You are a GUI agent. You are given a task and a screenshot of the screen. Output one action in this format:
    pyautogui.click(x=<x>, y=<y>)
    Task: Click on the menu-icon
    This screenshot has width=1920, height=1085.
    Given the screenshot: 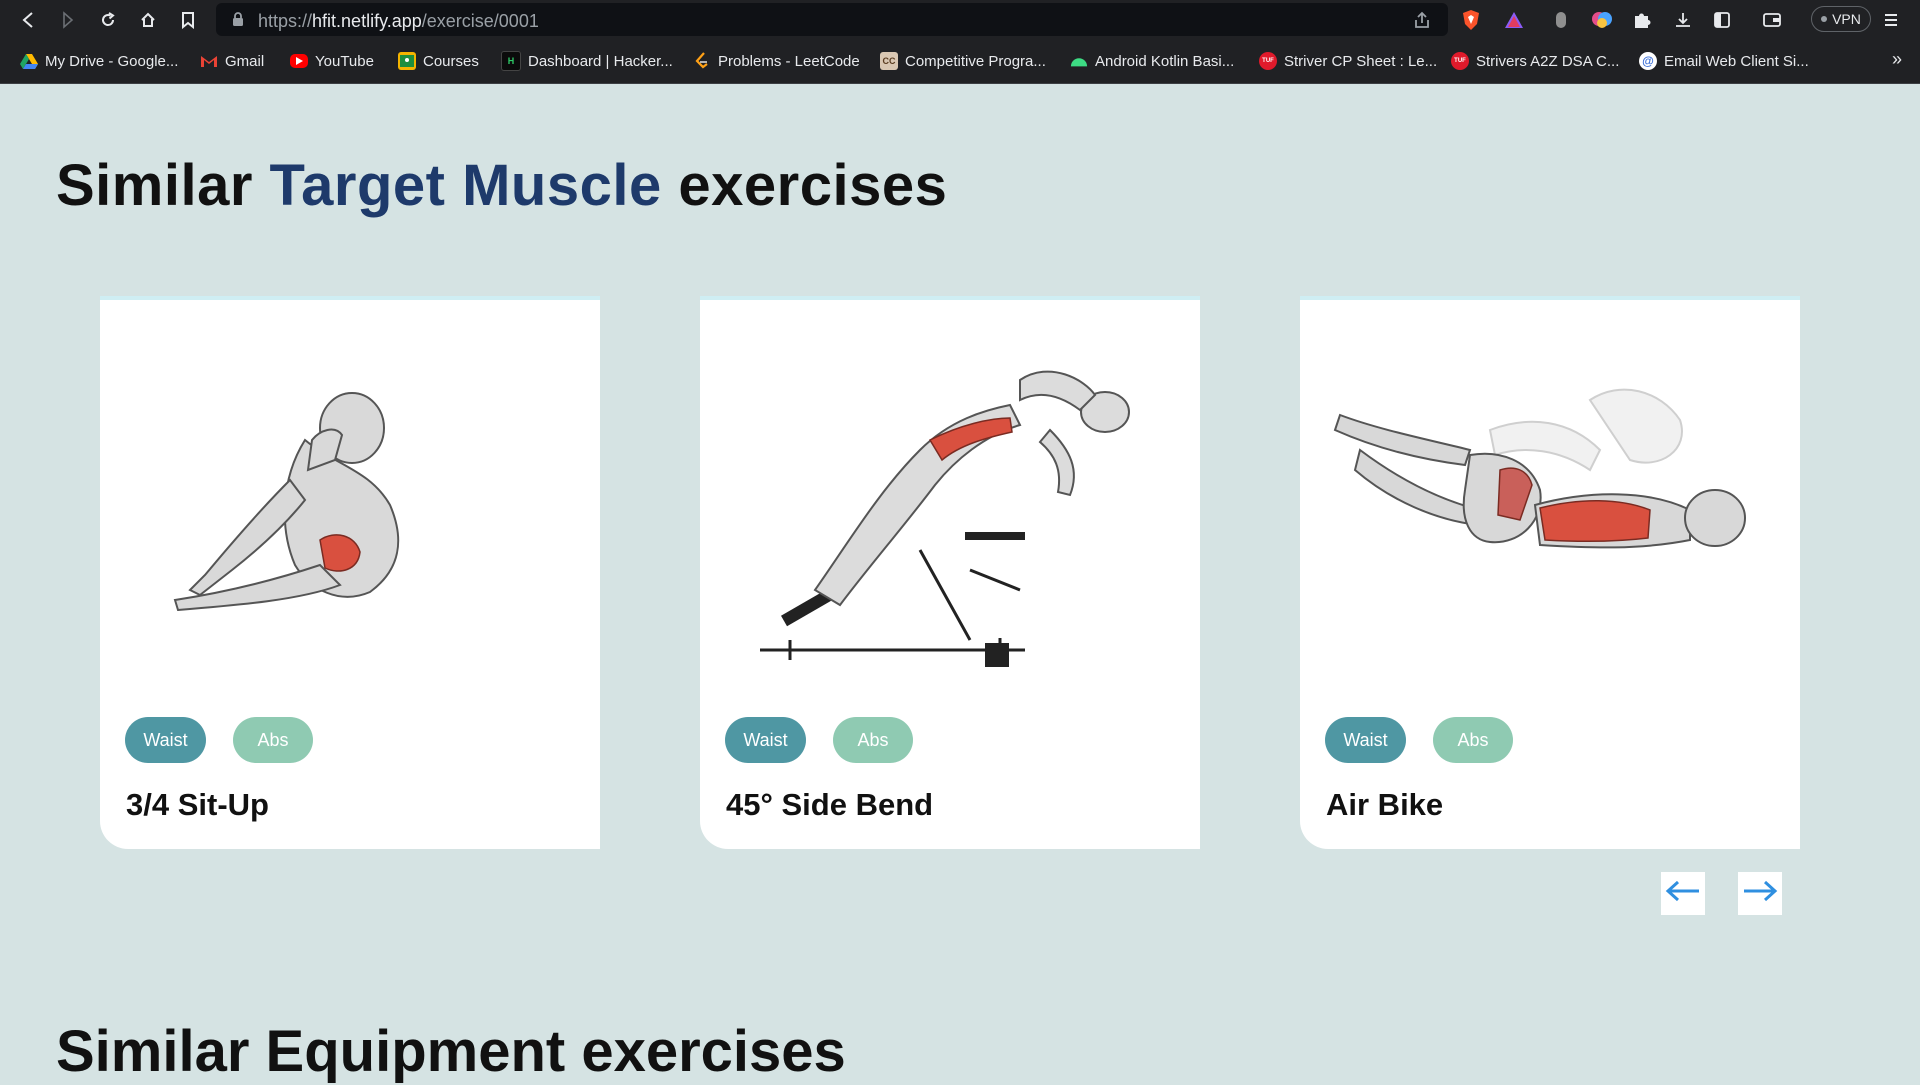 What is the action you would take?
    pyautogui.click(x=1891, y=20)
    